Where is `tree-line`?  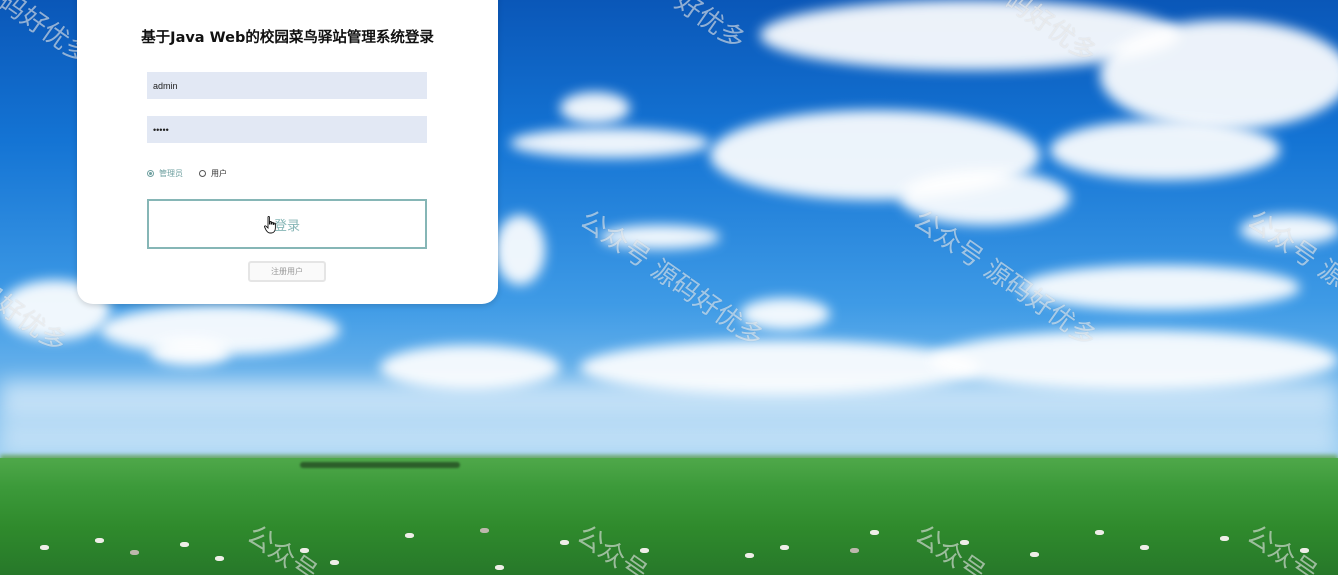 tree-line is located at coordinates (380, 465).